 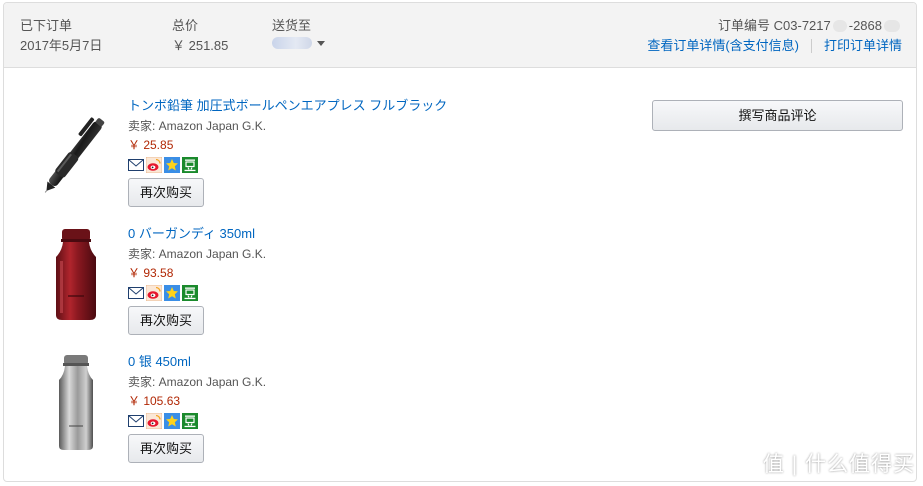 I want to click on item-price: ￥ 25.85, so click(x=151, y=145).